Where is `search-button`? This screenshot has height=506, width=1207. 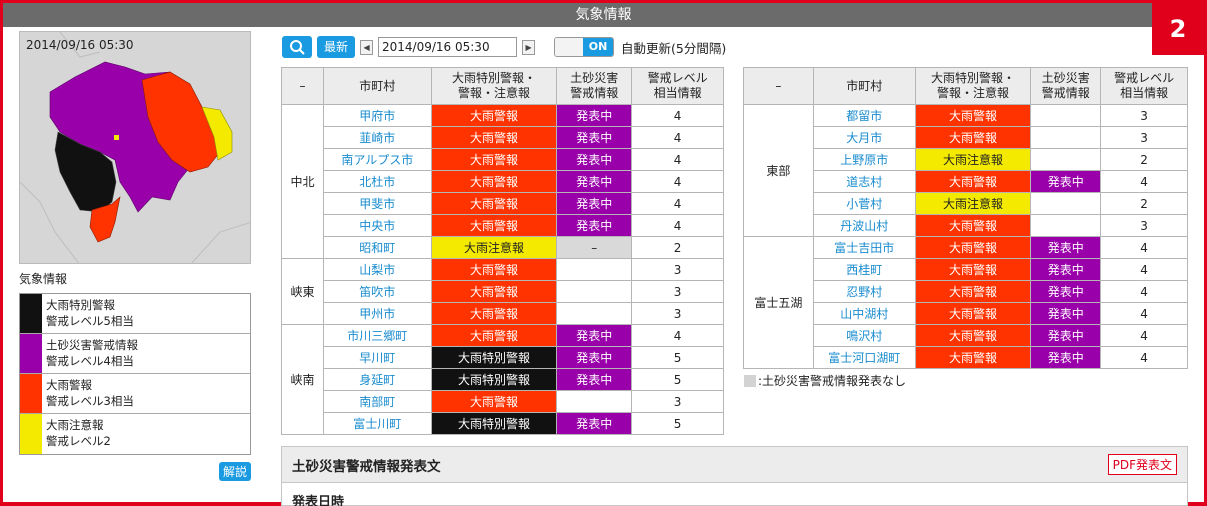
search-button is located at coordinates (297, 47).